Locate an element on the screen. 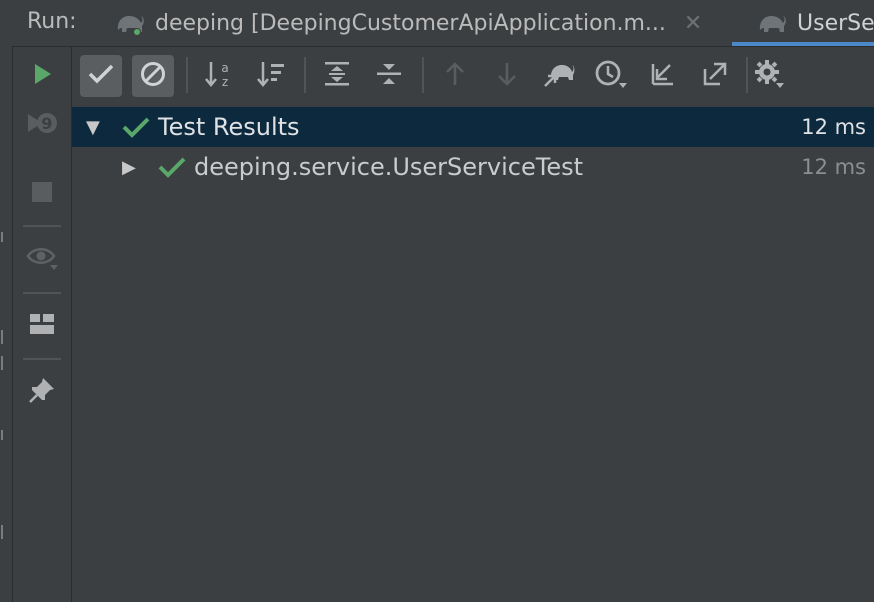 This screenshot has height=602, width=874. pin-icon is located at coordinates (42, 392).